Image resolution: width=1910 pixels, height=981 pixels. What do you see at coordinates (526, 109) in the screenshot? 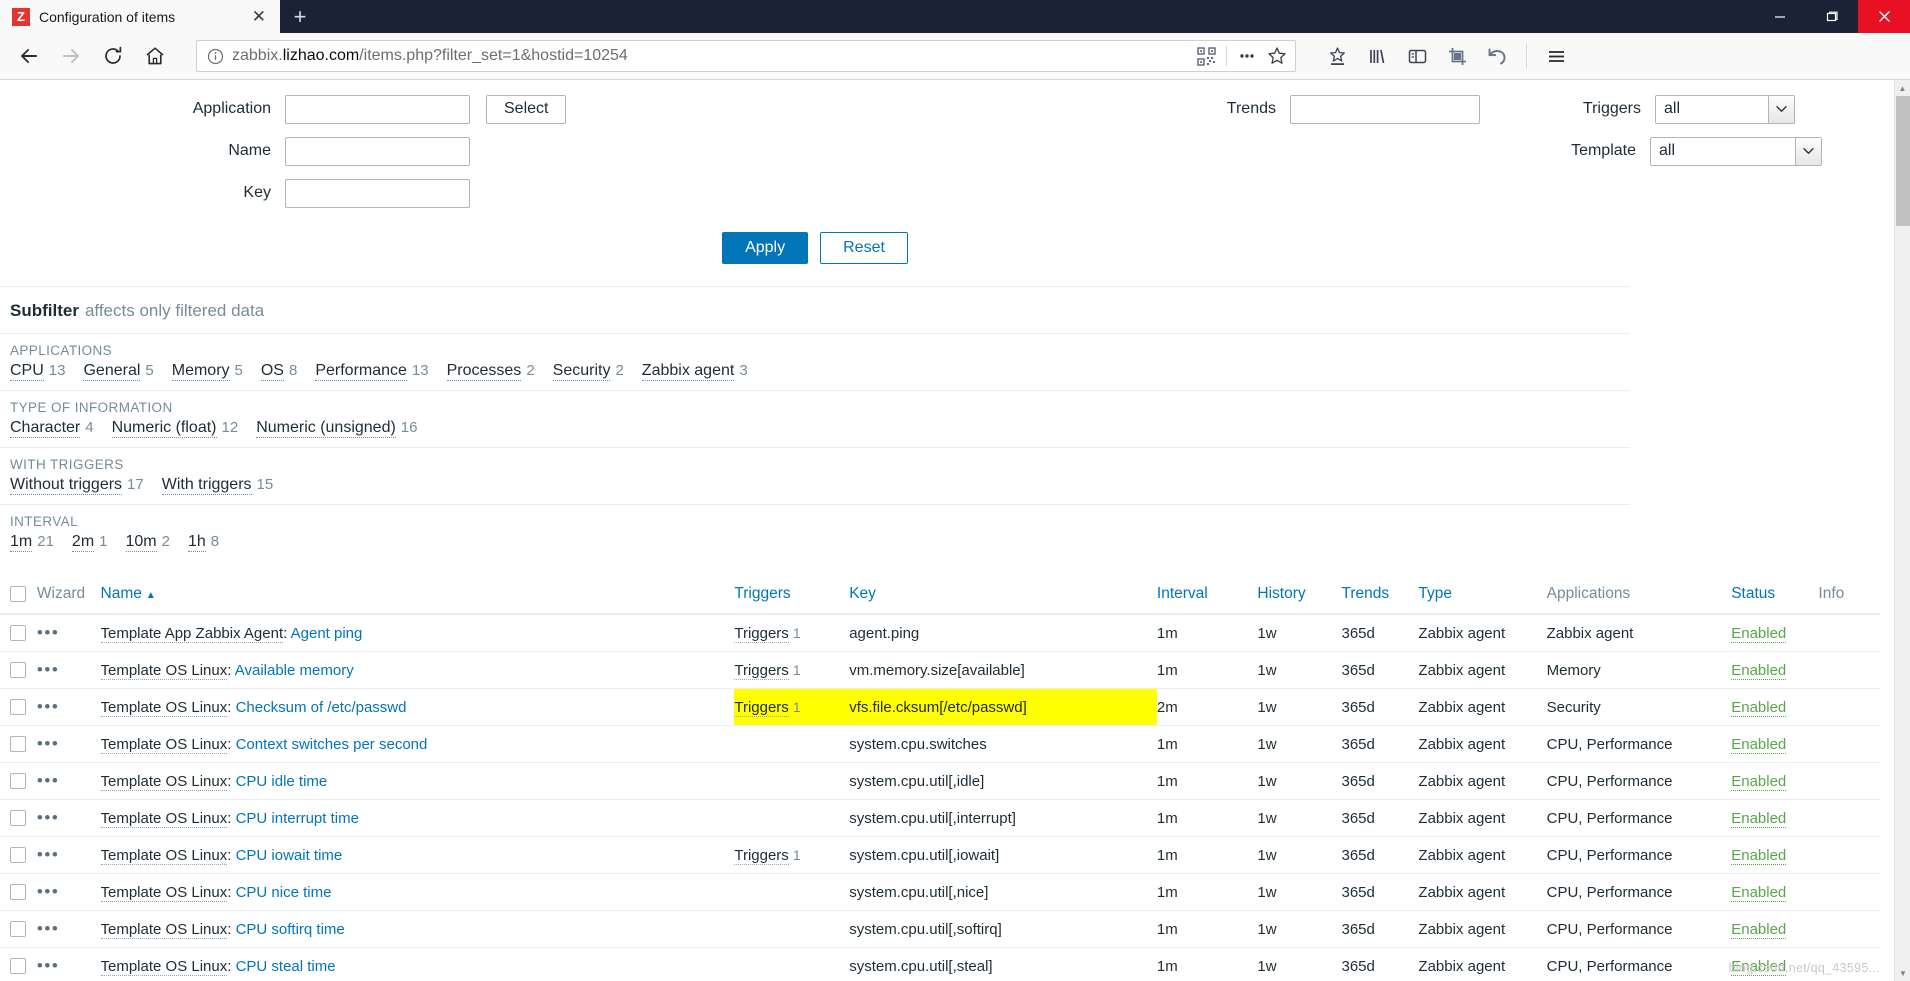
I see `application-select-button: Select` at bounding box center [526, 109].